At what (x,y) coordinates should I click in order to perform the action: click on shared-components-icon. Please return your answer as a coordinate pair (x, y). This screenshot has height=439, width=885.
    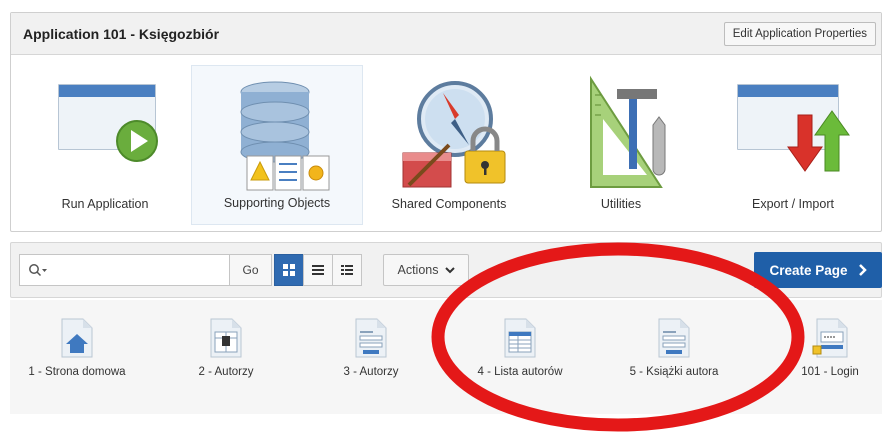
    Looking at the image, I should click on (454, 134).